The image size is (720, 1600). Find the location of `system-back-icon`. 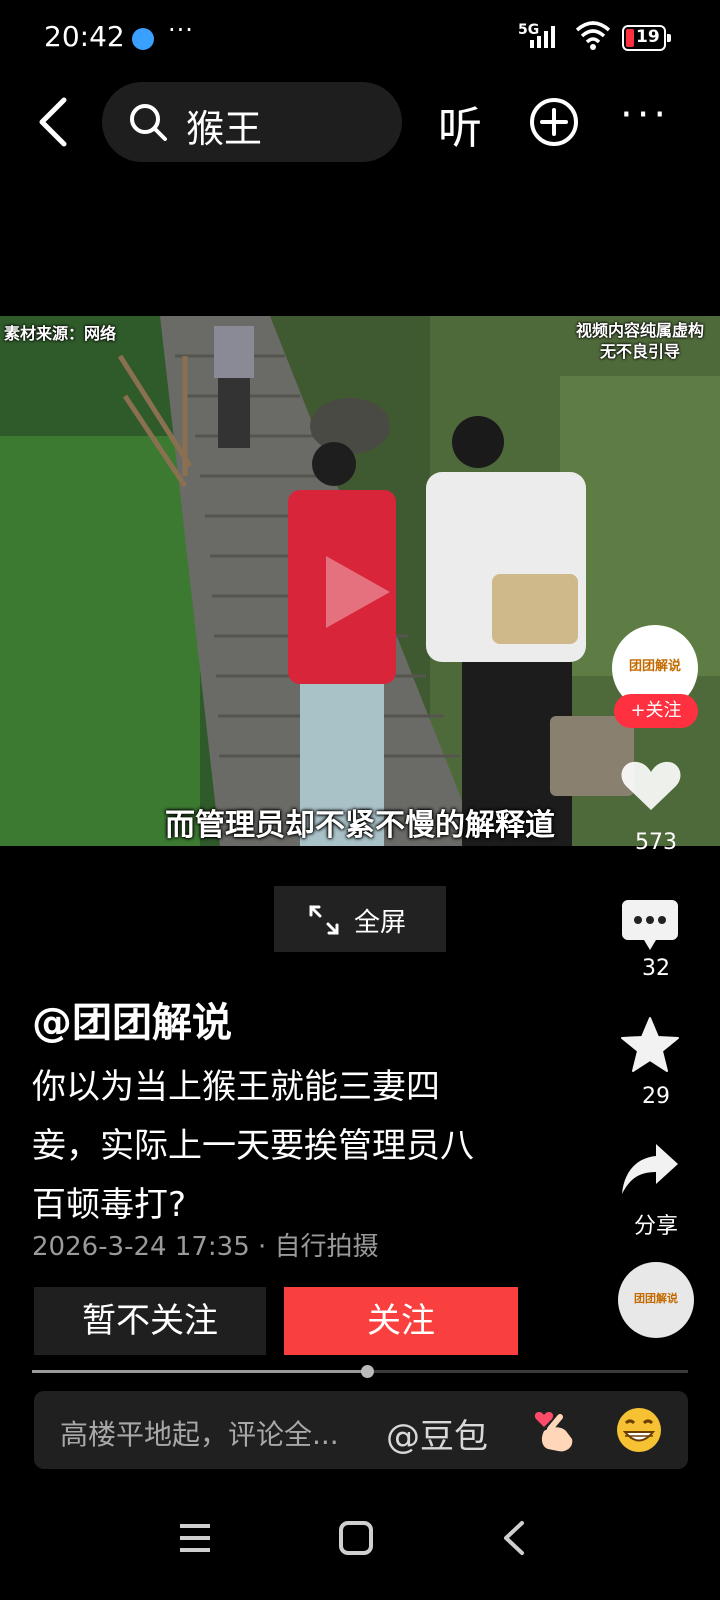

system-back-icon is located at coordinates (513, 1538).